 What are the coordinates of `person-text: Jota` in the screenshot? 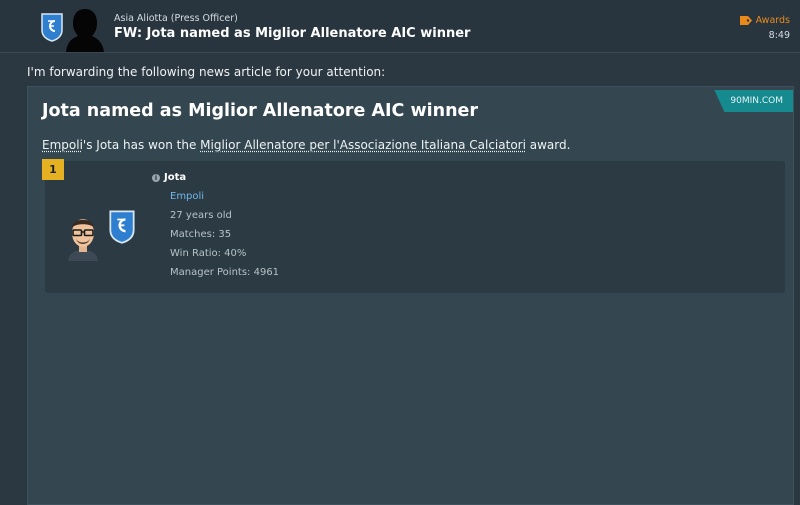 It's located at (108, 145).